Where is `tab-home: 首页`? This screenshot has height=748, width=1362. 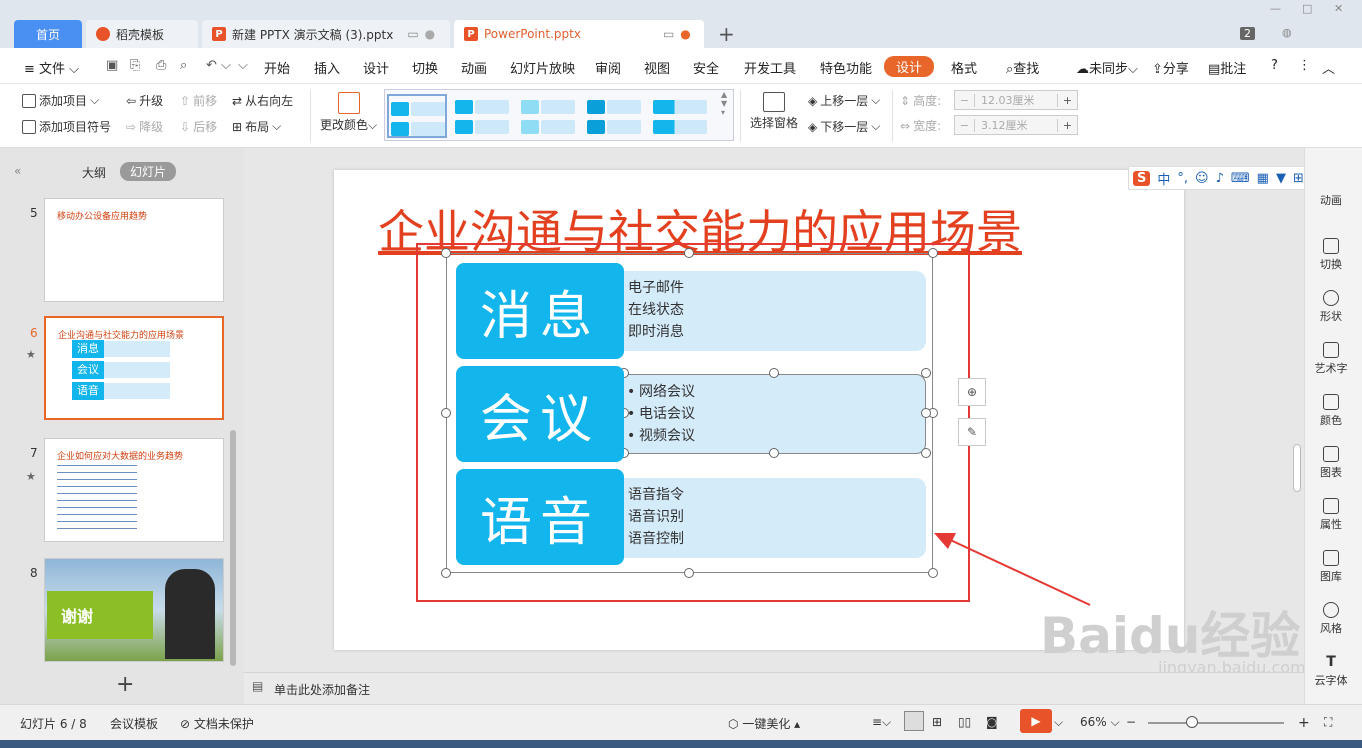
tab-home: 首页 is located at coordinates (48, 34).